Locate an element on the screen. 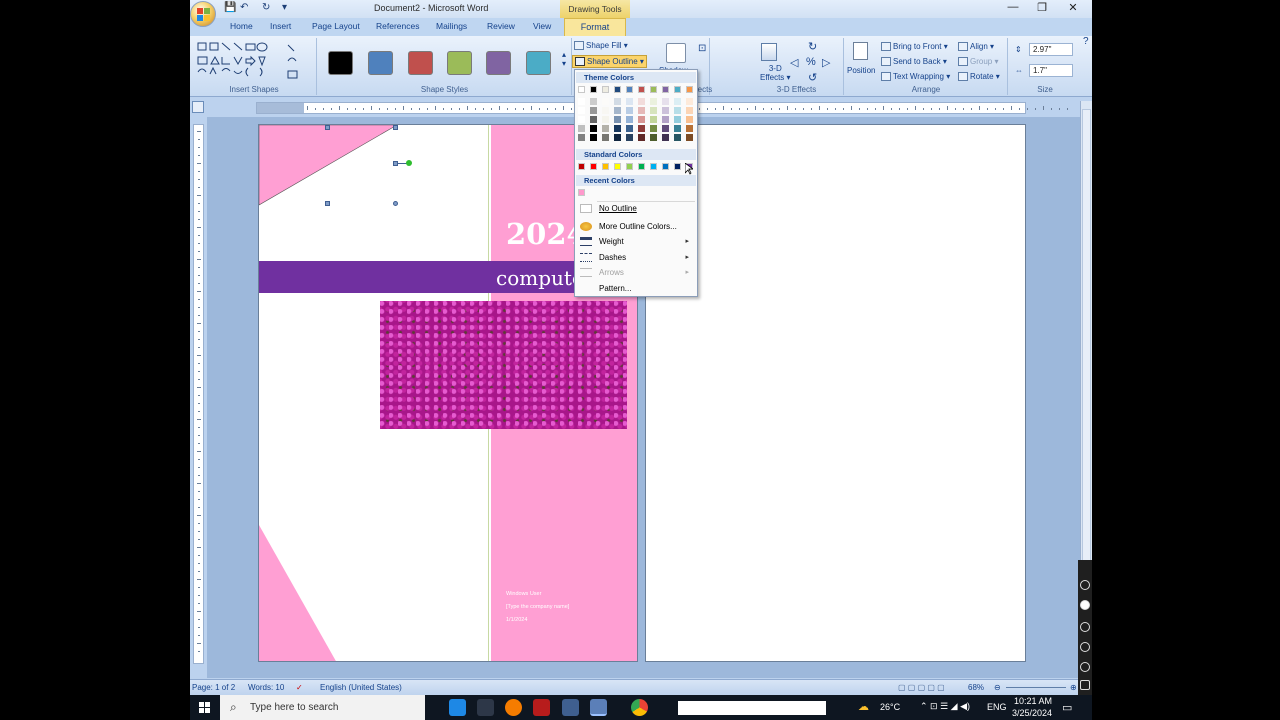 The width and height of the screenshot is (1280, 720). cover-date: 1/1/2024 is located at coordinates (516, 620).